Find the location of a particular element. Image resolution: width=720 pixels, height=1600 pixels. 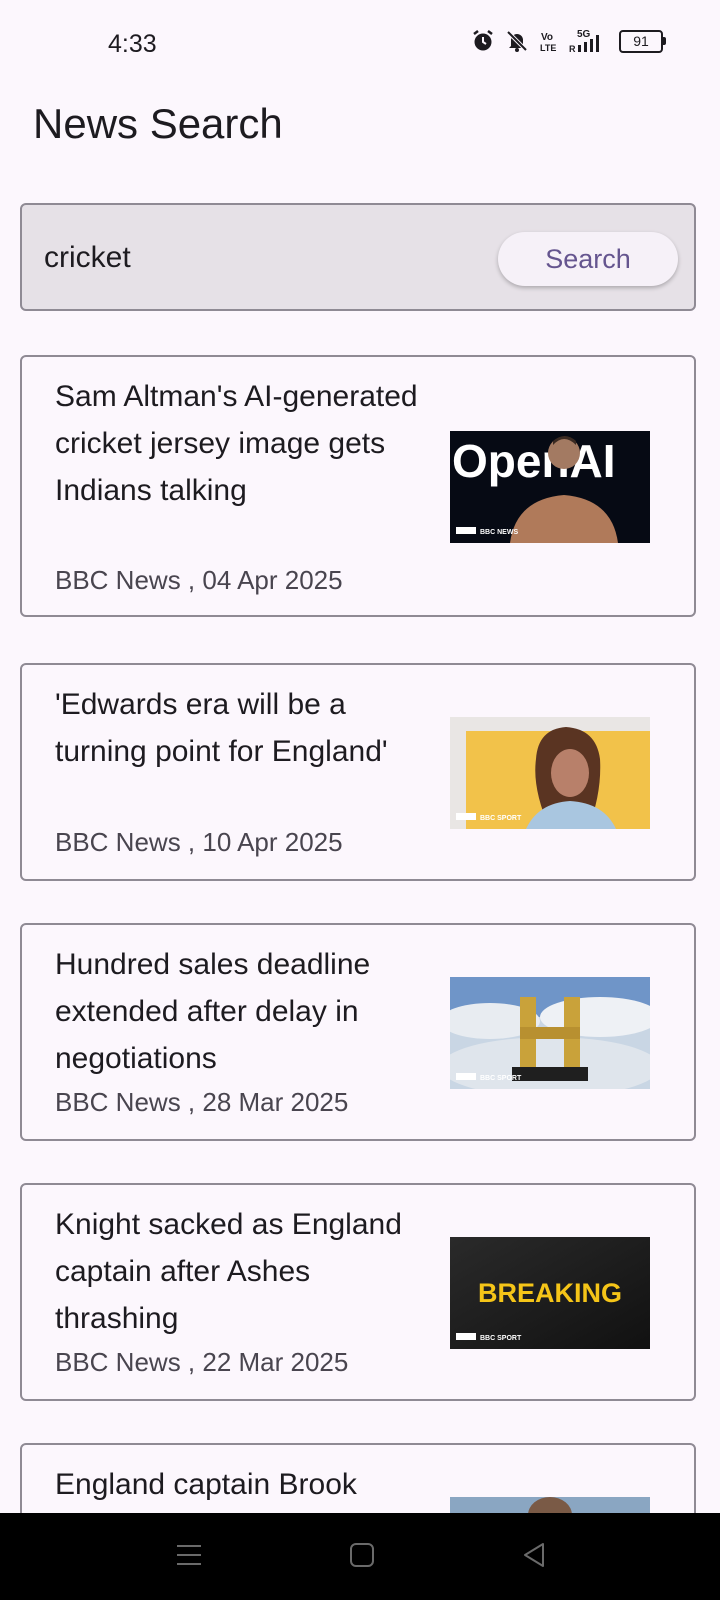

news-meta: BBC News , 04 Apr 2025 is located at coordinates (199, 580).